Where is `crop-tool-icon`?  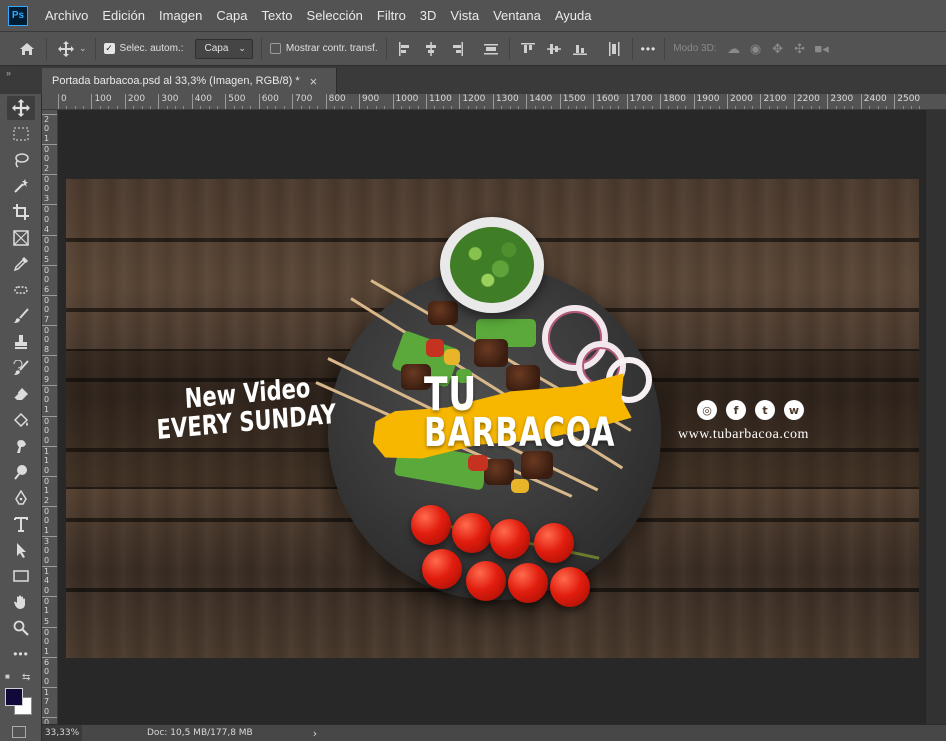
crop-tool-icon is located at coordinates (21, 212).